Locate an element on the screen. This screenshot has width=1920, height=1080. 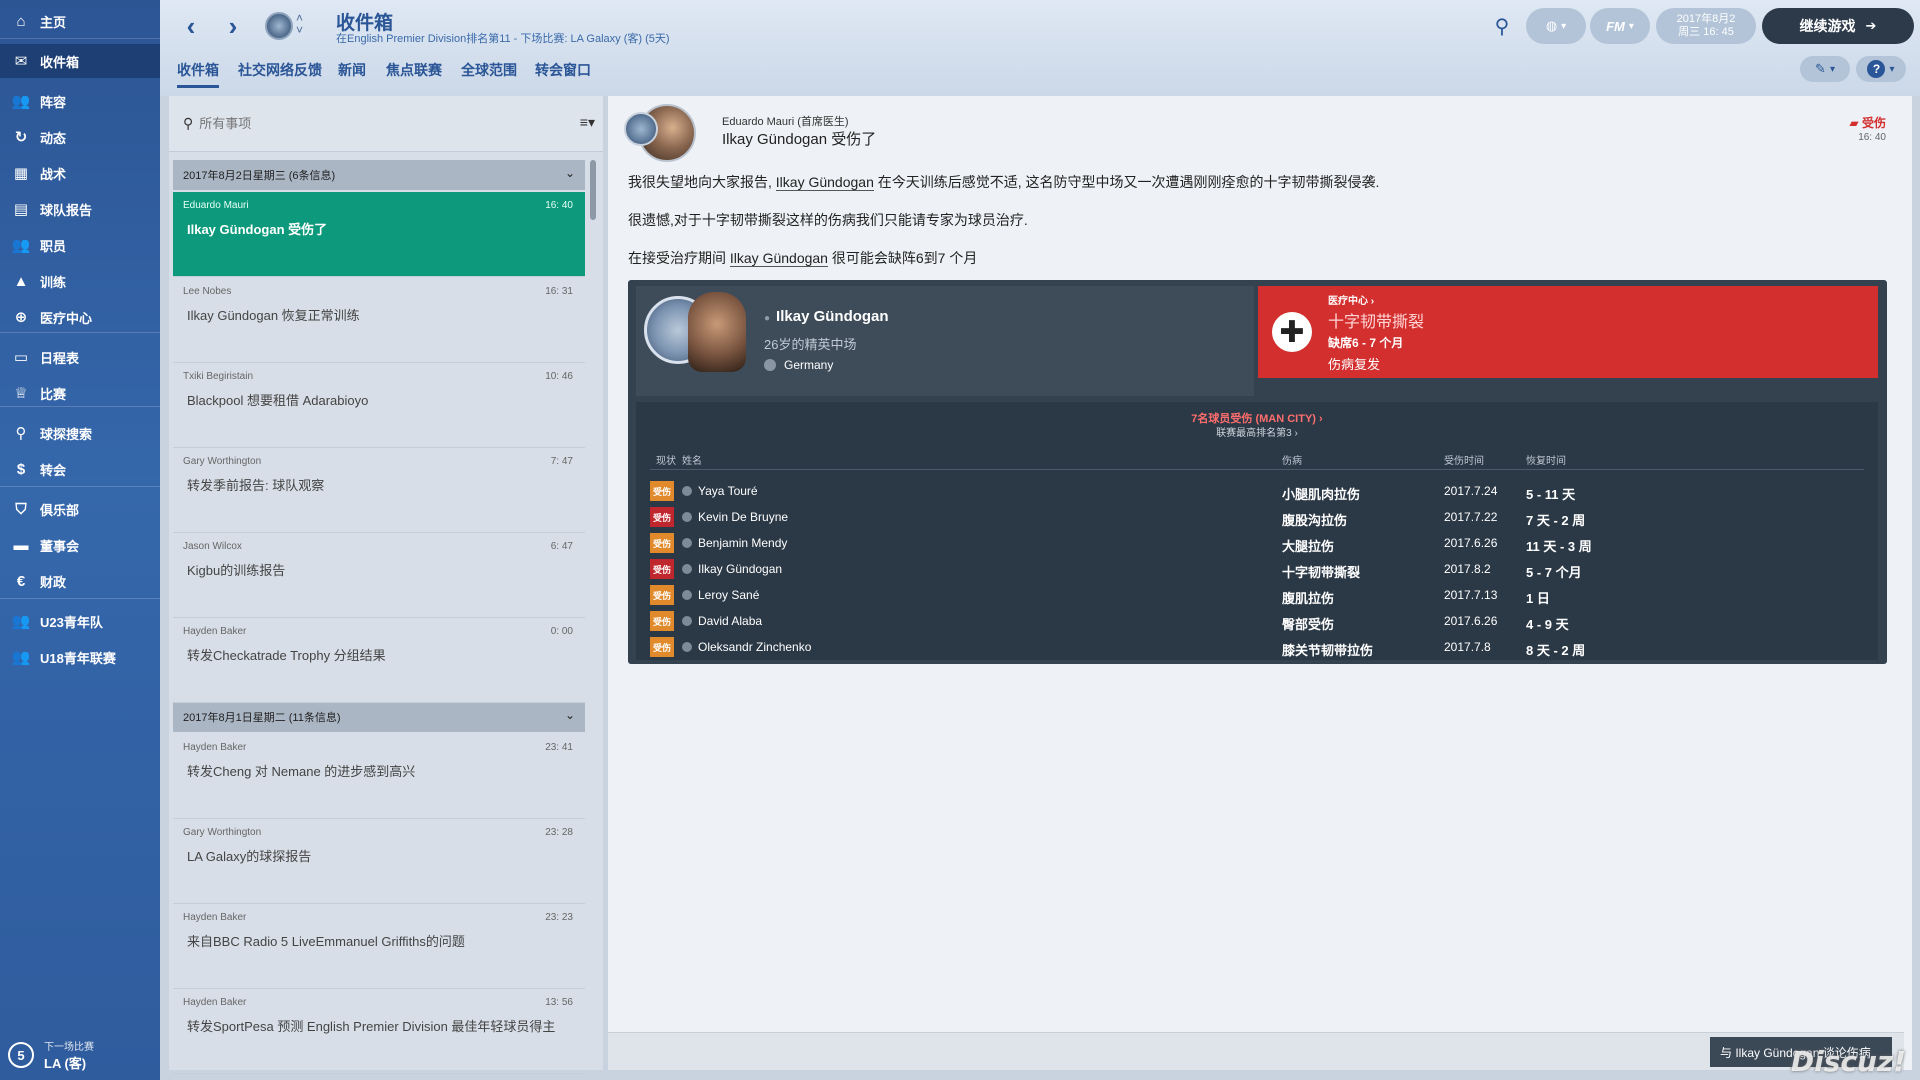
sidebar-item-inbox: ✉ 收件箱 is located at coordinates (80, 61).